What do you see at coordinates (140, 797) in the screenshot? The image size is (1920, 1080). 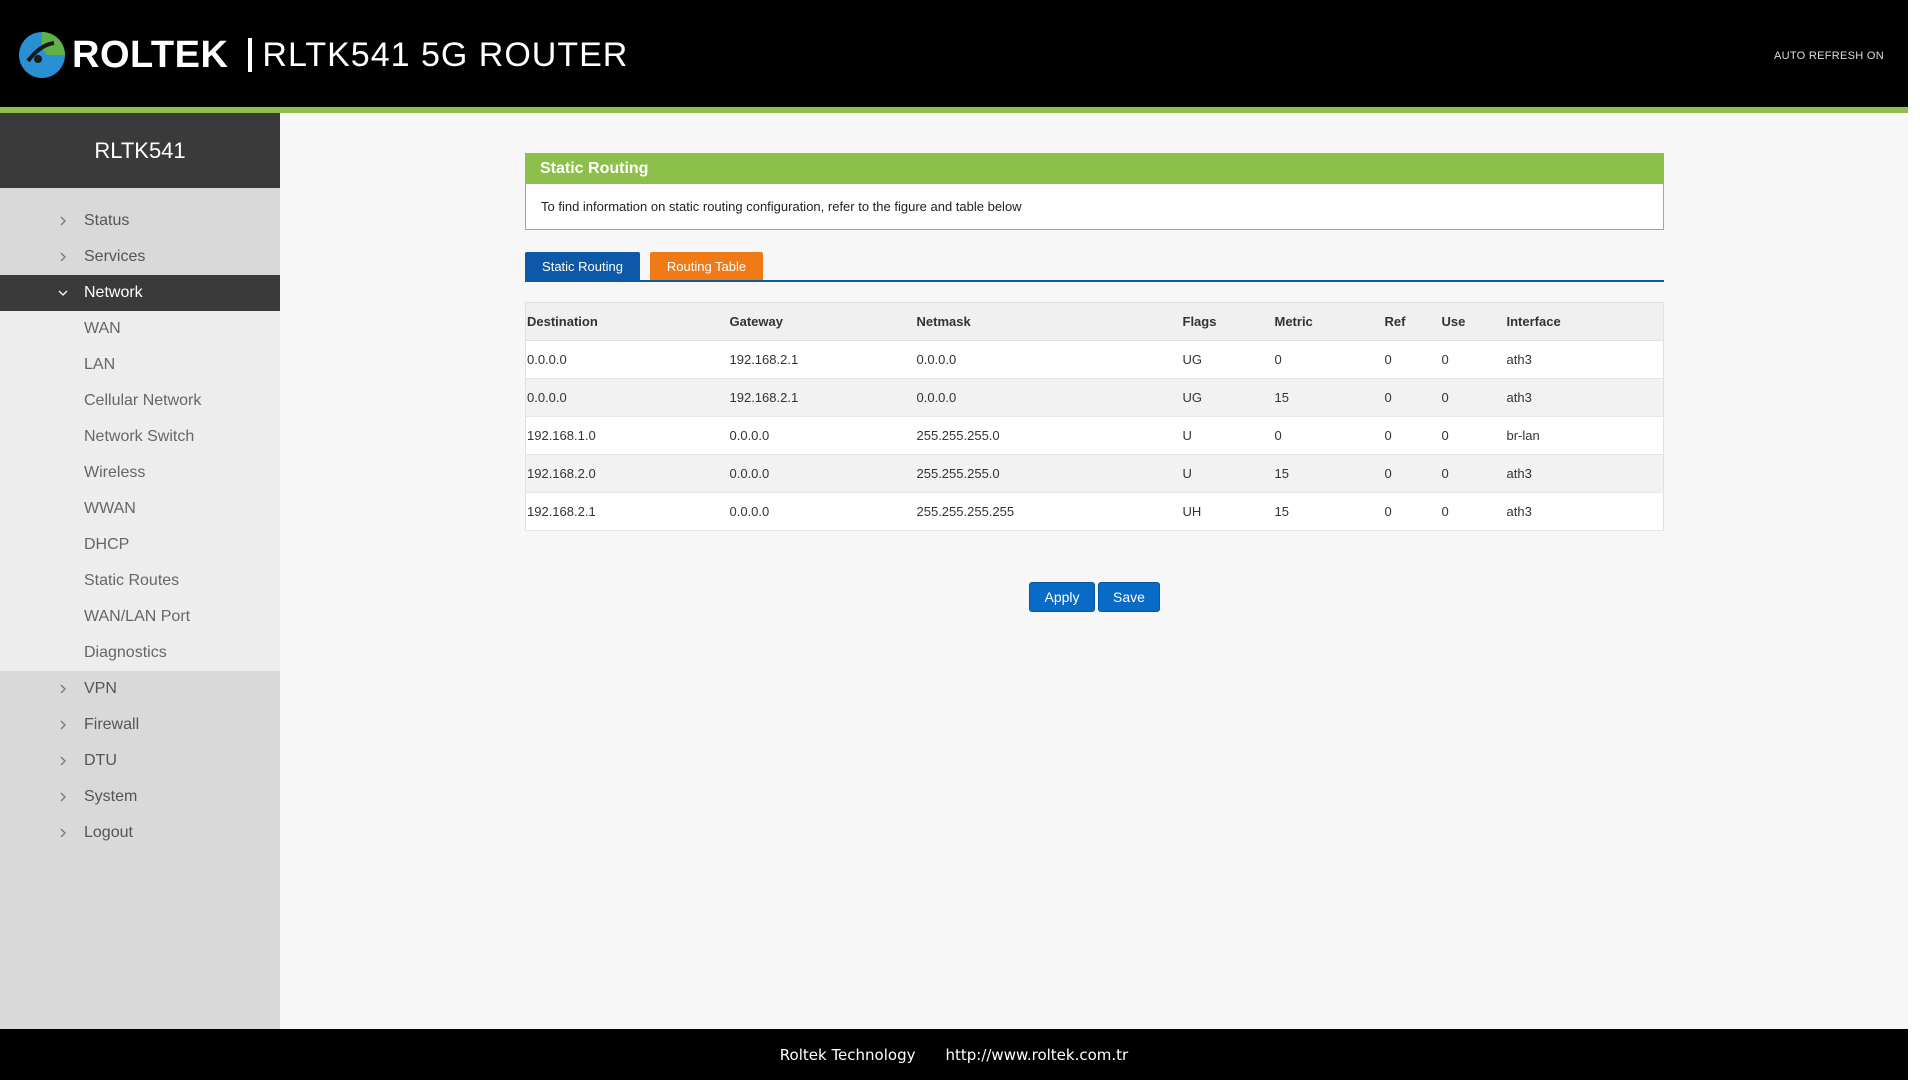 I see `sidebar-item-system: System` at bounding box center [140, 797].